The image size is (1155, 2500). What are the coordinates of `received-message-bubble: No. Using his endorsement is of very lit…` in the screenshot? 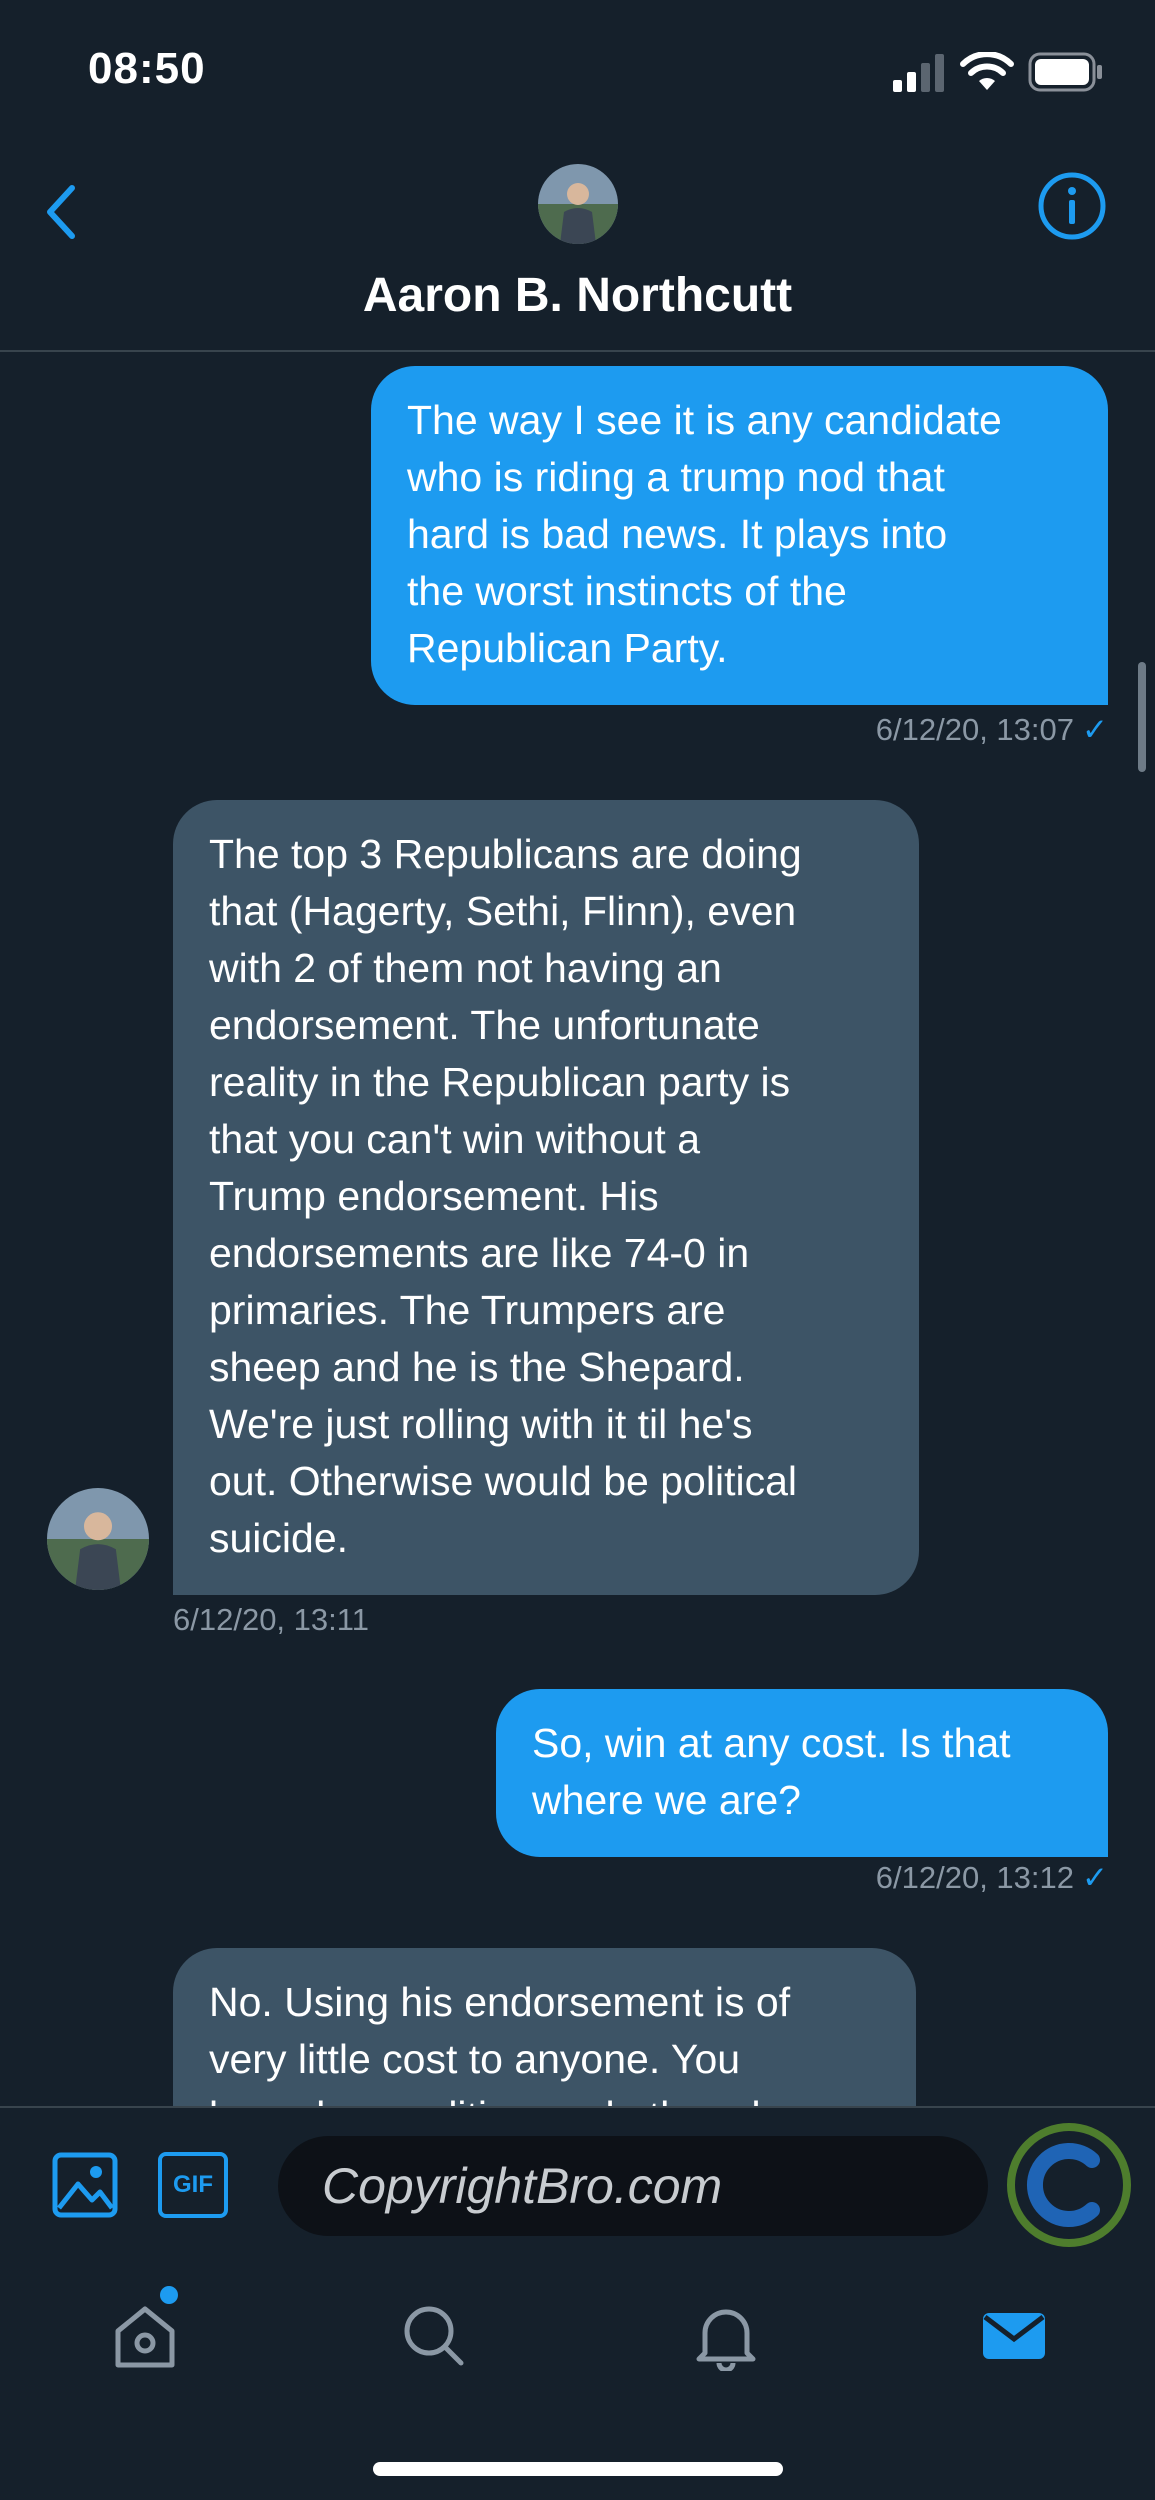 It's located at (544, 2027).